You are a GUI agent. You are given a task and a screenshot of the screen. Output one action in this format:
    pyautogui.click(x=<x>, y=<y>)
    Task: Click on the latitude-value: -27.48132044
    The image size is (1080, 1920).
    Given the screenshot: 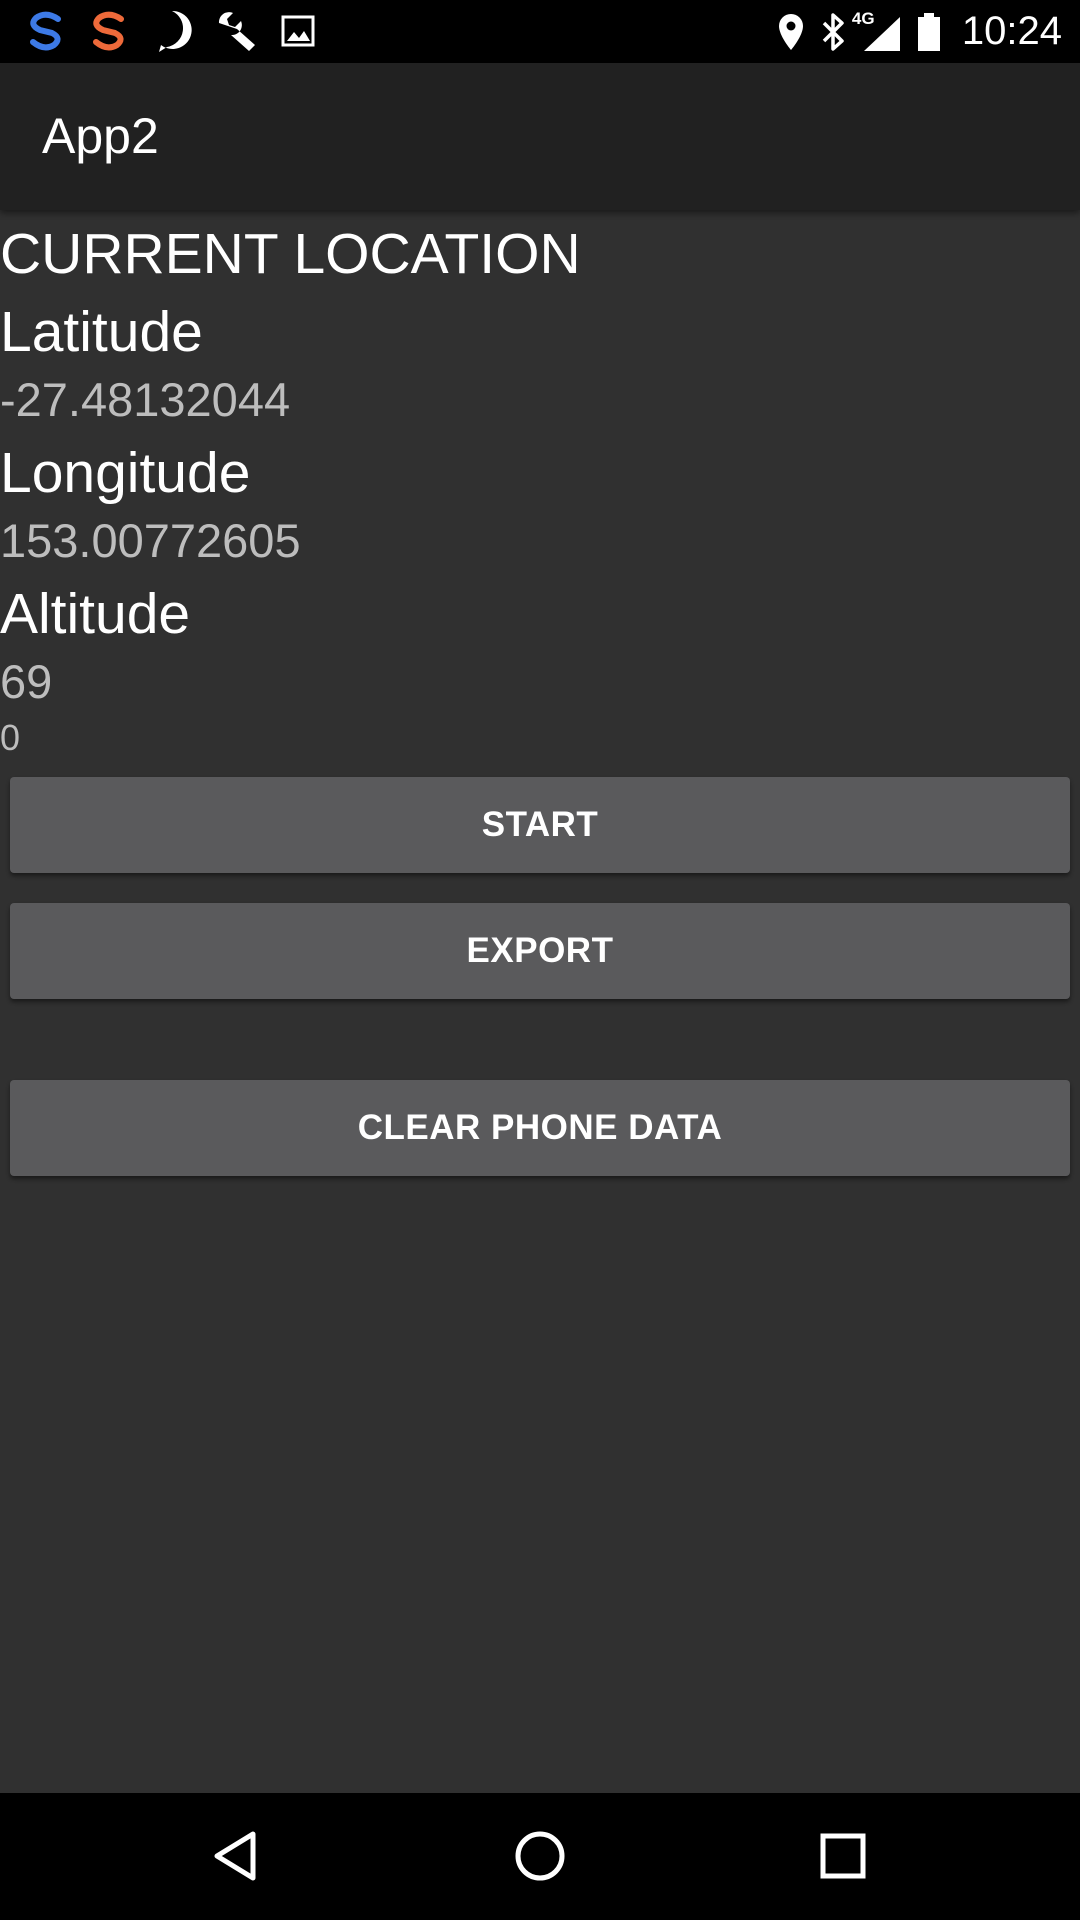 What is the action you would take?
    pyautogui.click(x=145, y=399)
    